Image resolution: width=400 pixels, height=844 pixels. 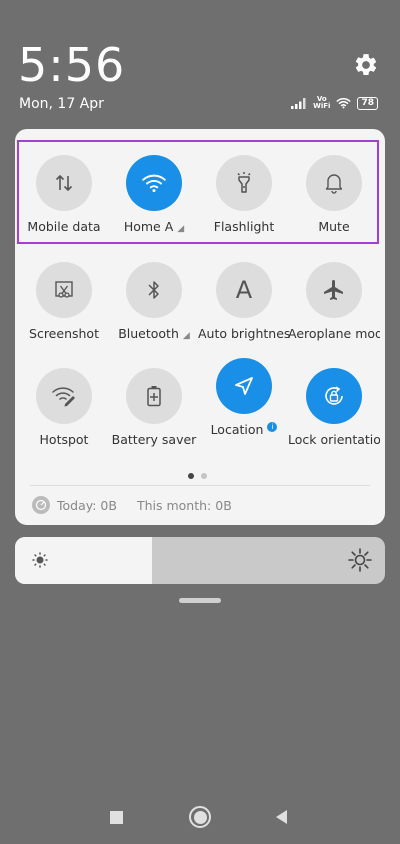 I want to click on gear-icon, so click(x=366, y=65).